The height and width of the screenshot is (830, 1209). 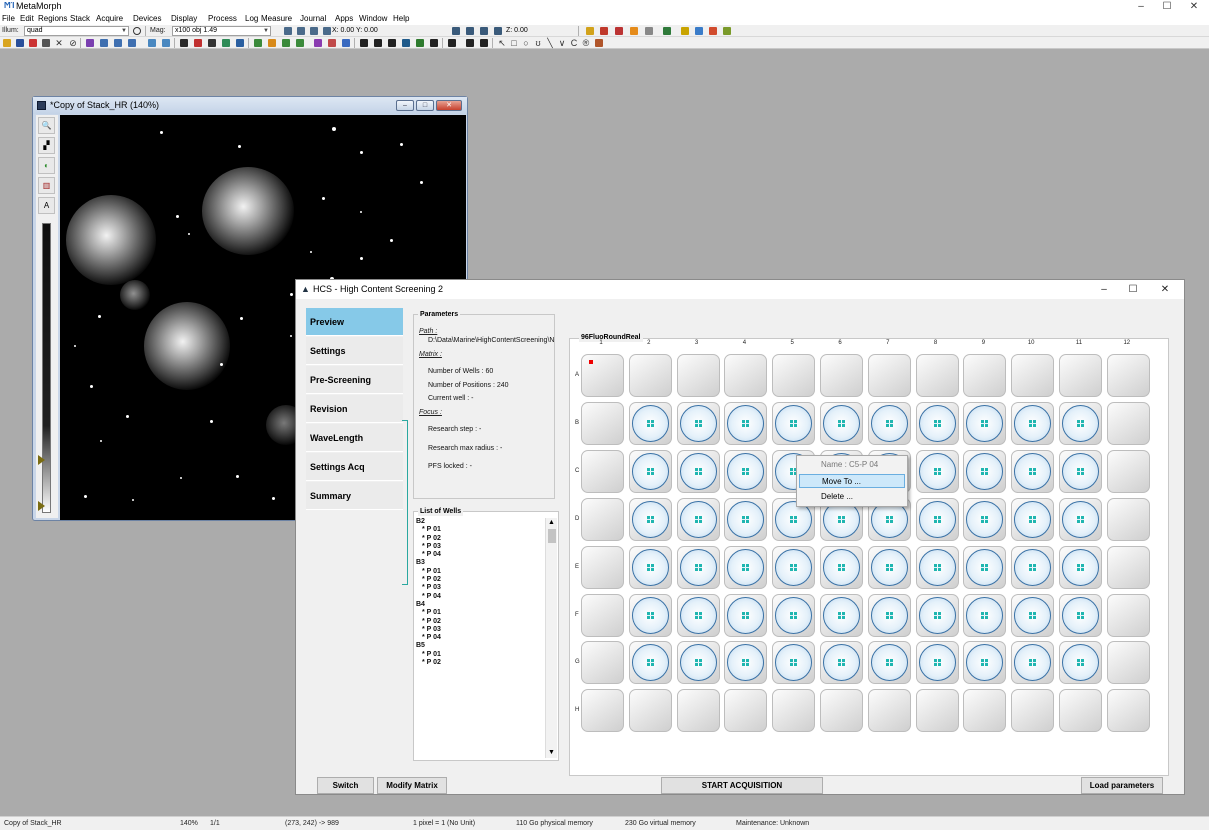 I want to click on well-header: B2, so click(x=480, y=522).